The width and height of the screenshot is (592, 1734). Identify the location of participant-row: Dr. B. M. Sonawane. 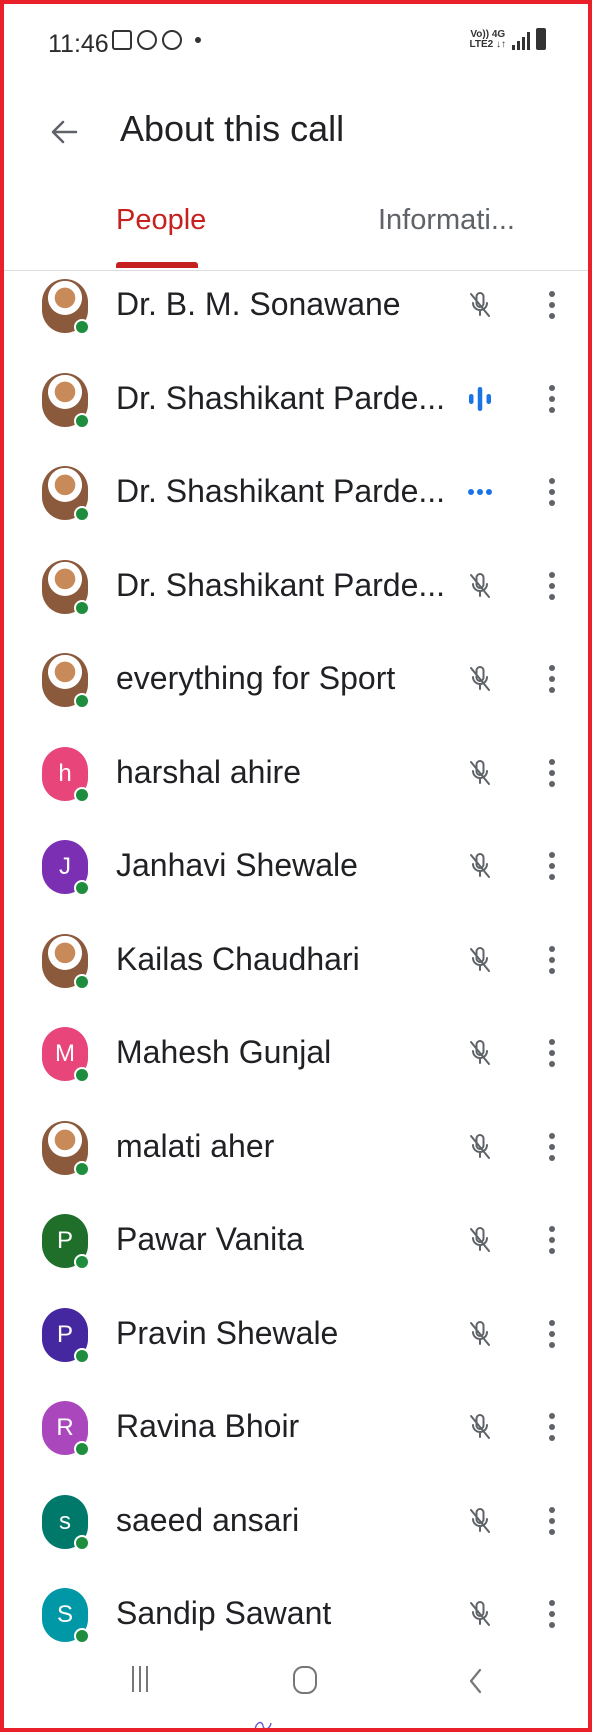
(296, 306).